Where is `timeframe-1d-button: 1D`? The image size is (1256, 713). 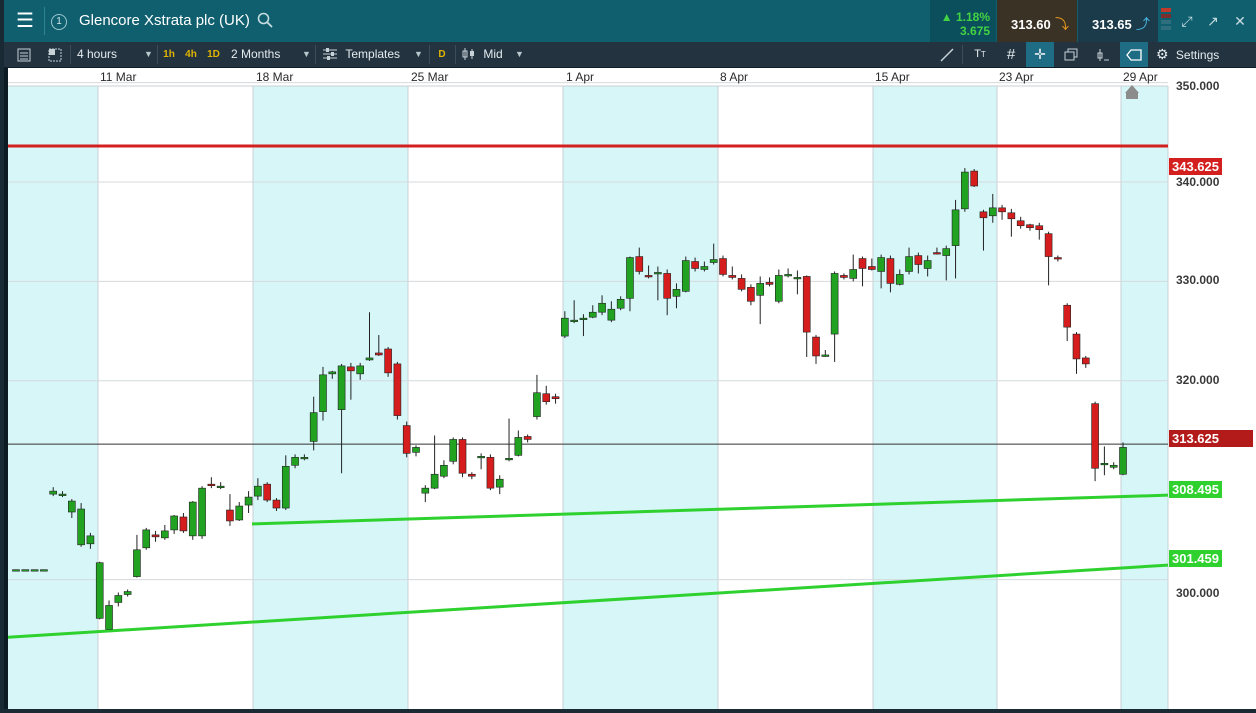
timeframe-1d-button: 1D is located at coordinates (213, 54).